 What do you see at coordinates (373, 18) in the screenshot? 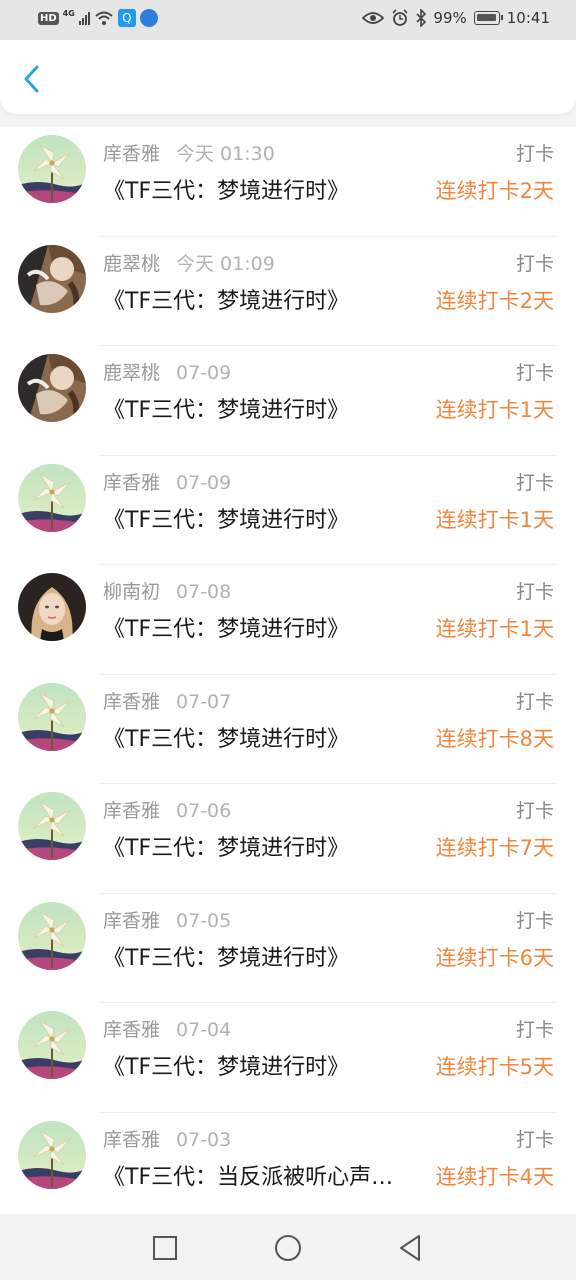
I see `eye-icon` at bounding box center [373, 18].